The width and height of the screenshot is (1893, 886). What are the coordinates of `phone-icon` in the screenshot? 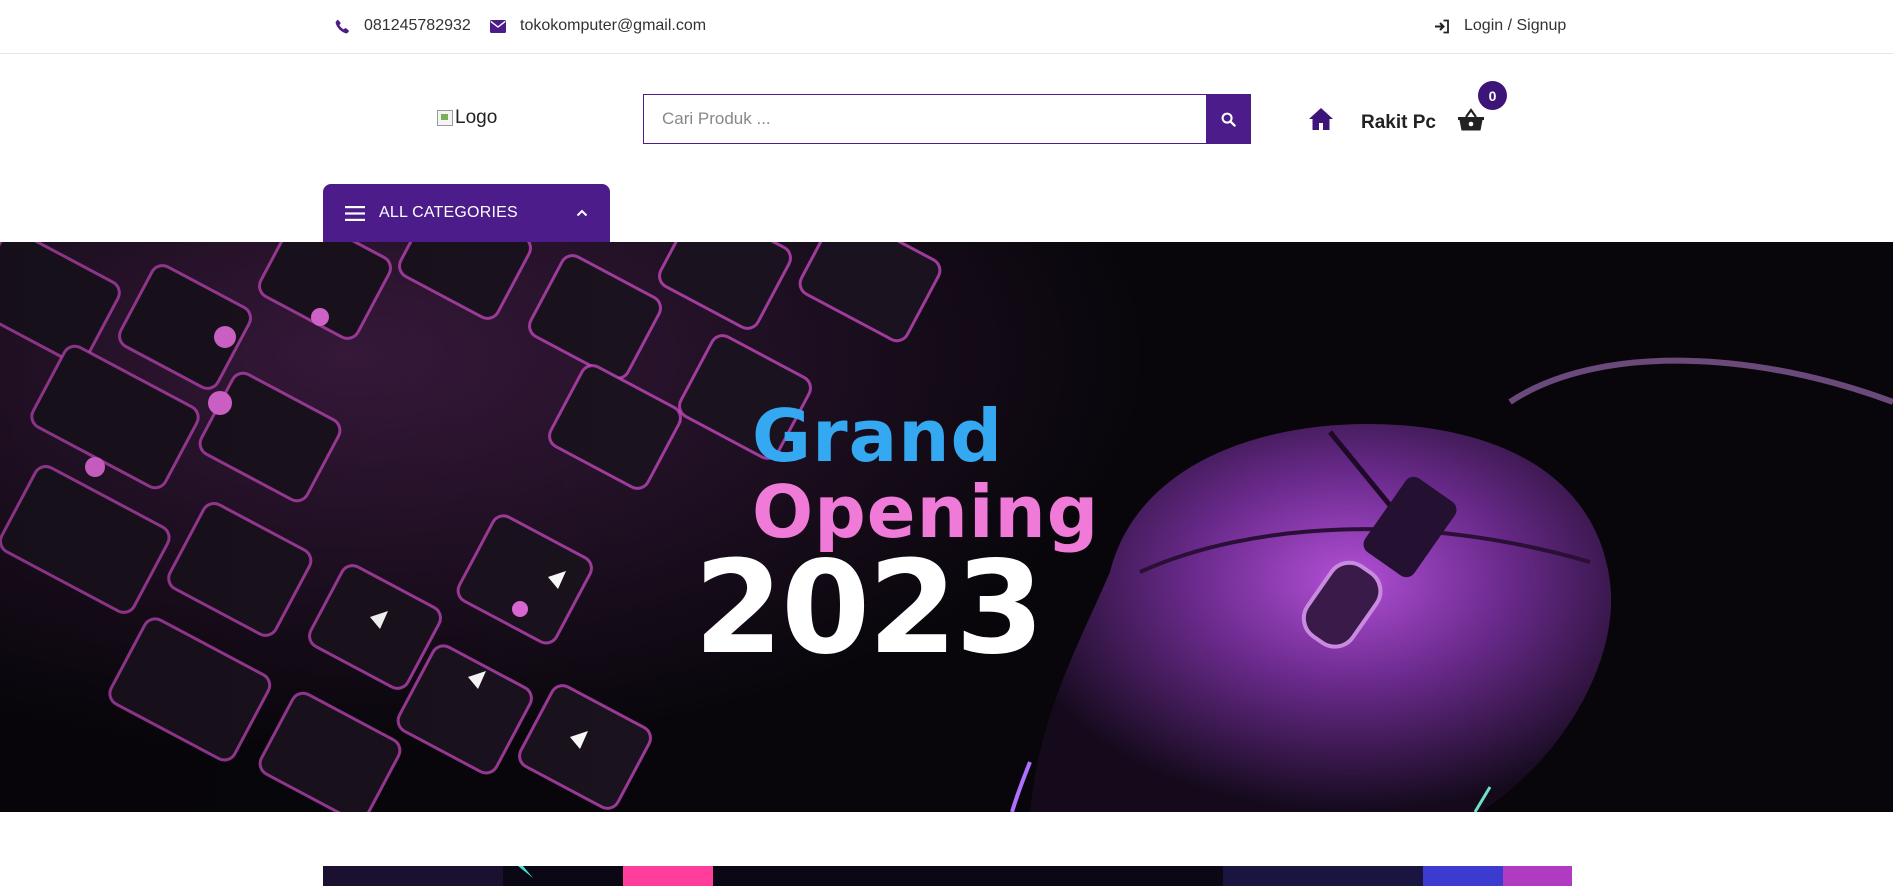 It's located at (342, 26).